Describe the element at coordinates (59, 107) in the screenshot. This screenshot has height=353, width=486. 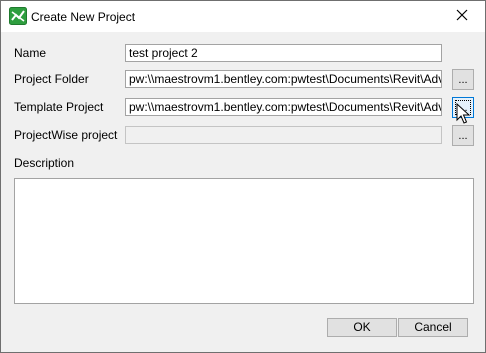
I see `template-project-label: Template Project` at that location.